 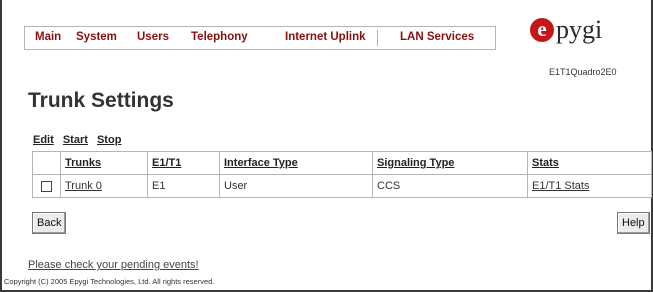 What do you see at coordinates (104, 163) in the screenshot?
I see `header-trunks: Trunks` at bounding box center [104, 163].